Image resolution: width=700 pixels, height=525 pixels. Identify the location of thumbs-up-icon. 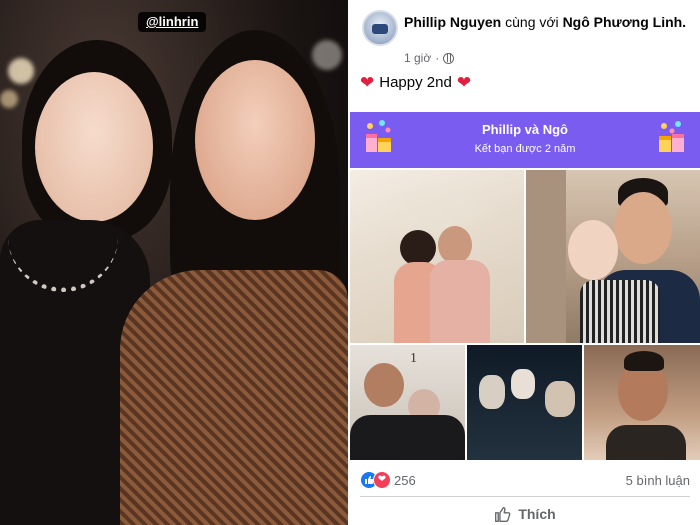
(503, 514).